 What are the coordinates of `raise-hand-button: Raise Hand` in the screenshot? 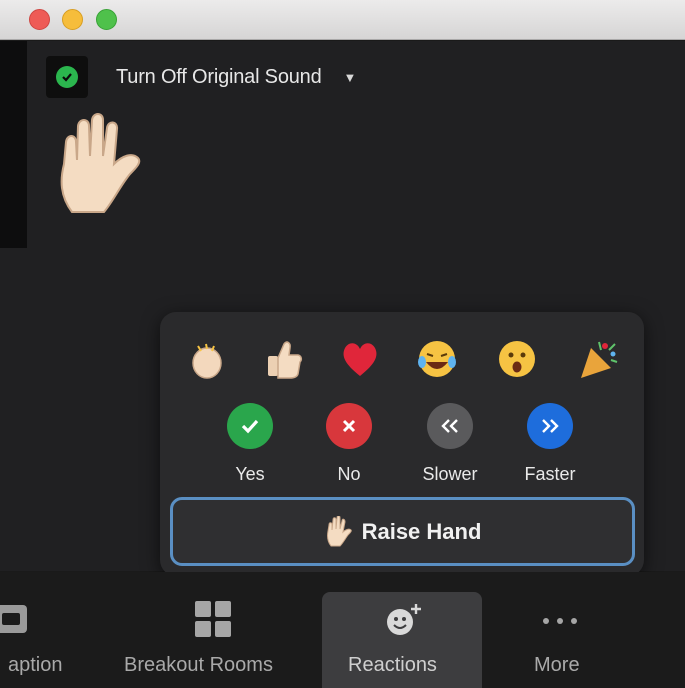 It's located at (402, 531).